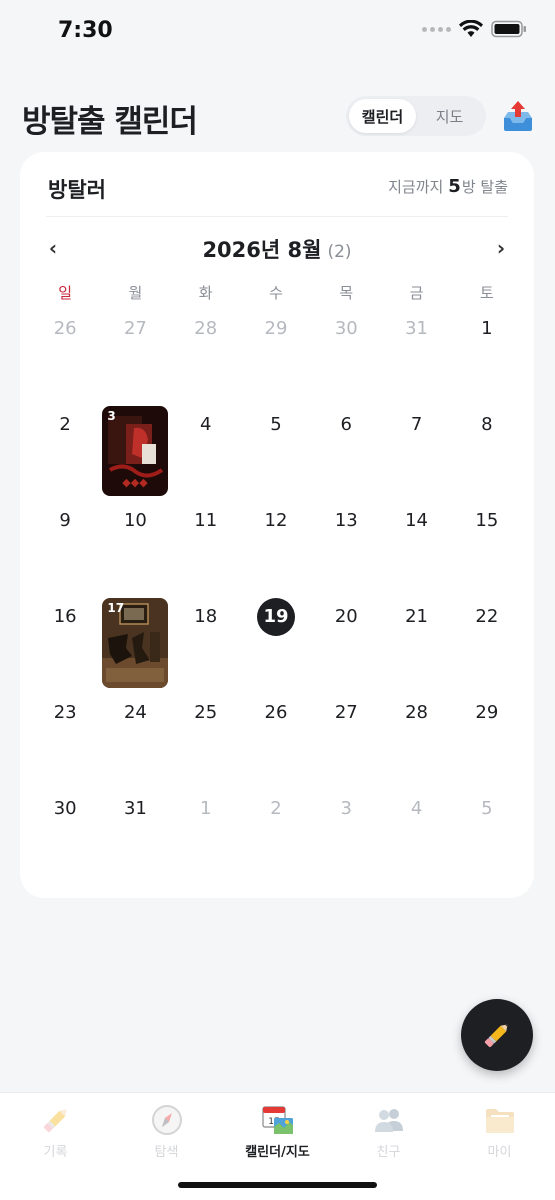 The width and height of the screenshot is (555, 1200). What do you see at coordinates (206, 744) in the screenshot?
I see `calendar-day: 25` at bounding box center [206, 744].